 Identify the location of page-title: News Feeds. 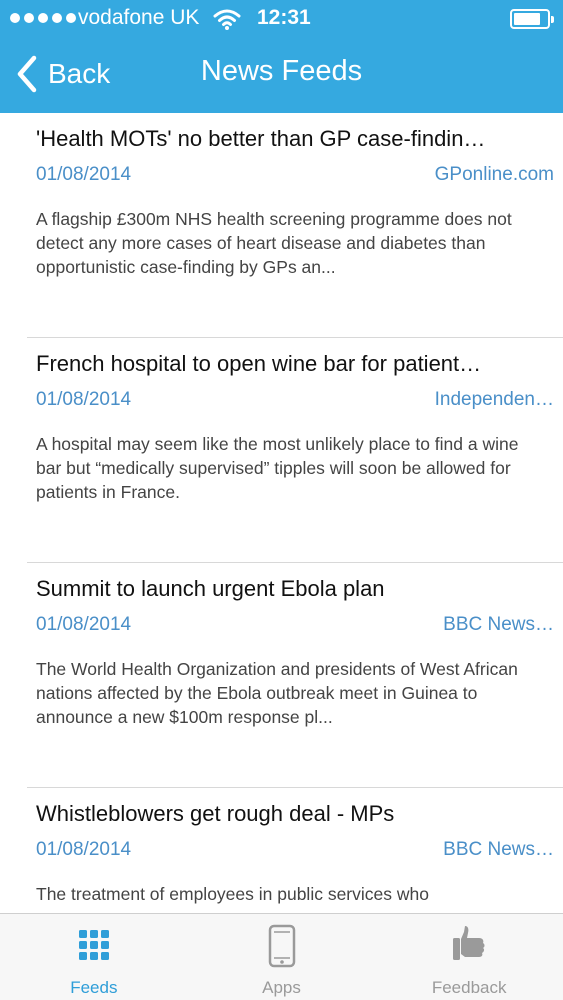
(281, 71).